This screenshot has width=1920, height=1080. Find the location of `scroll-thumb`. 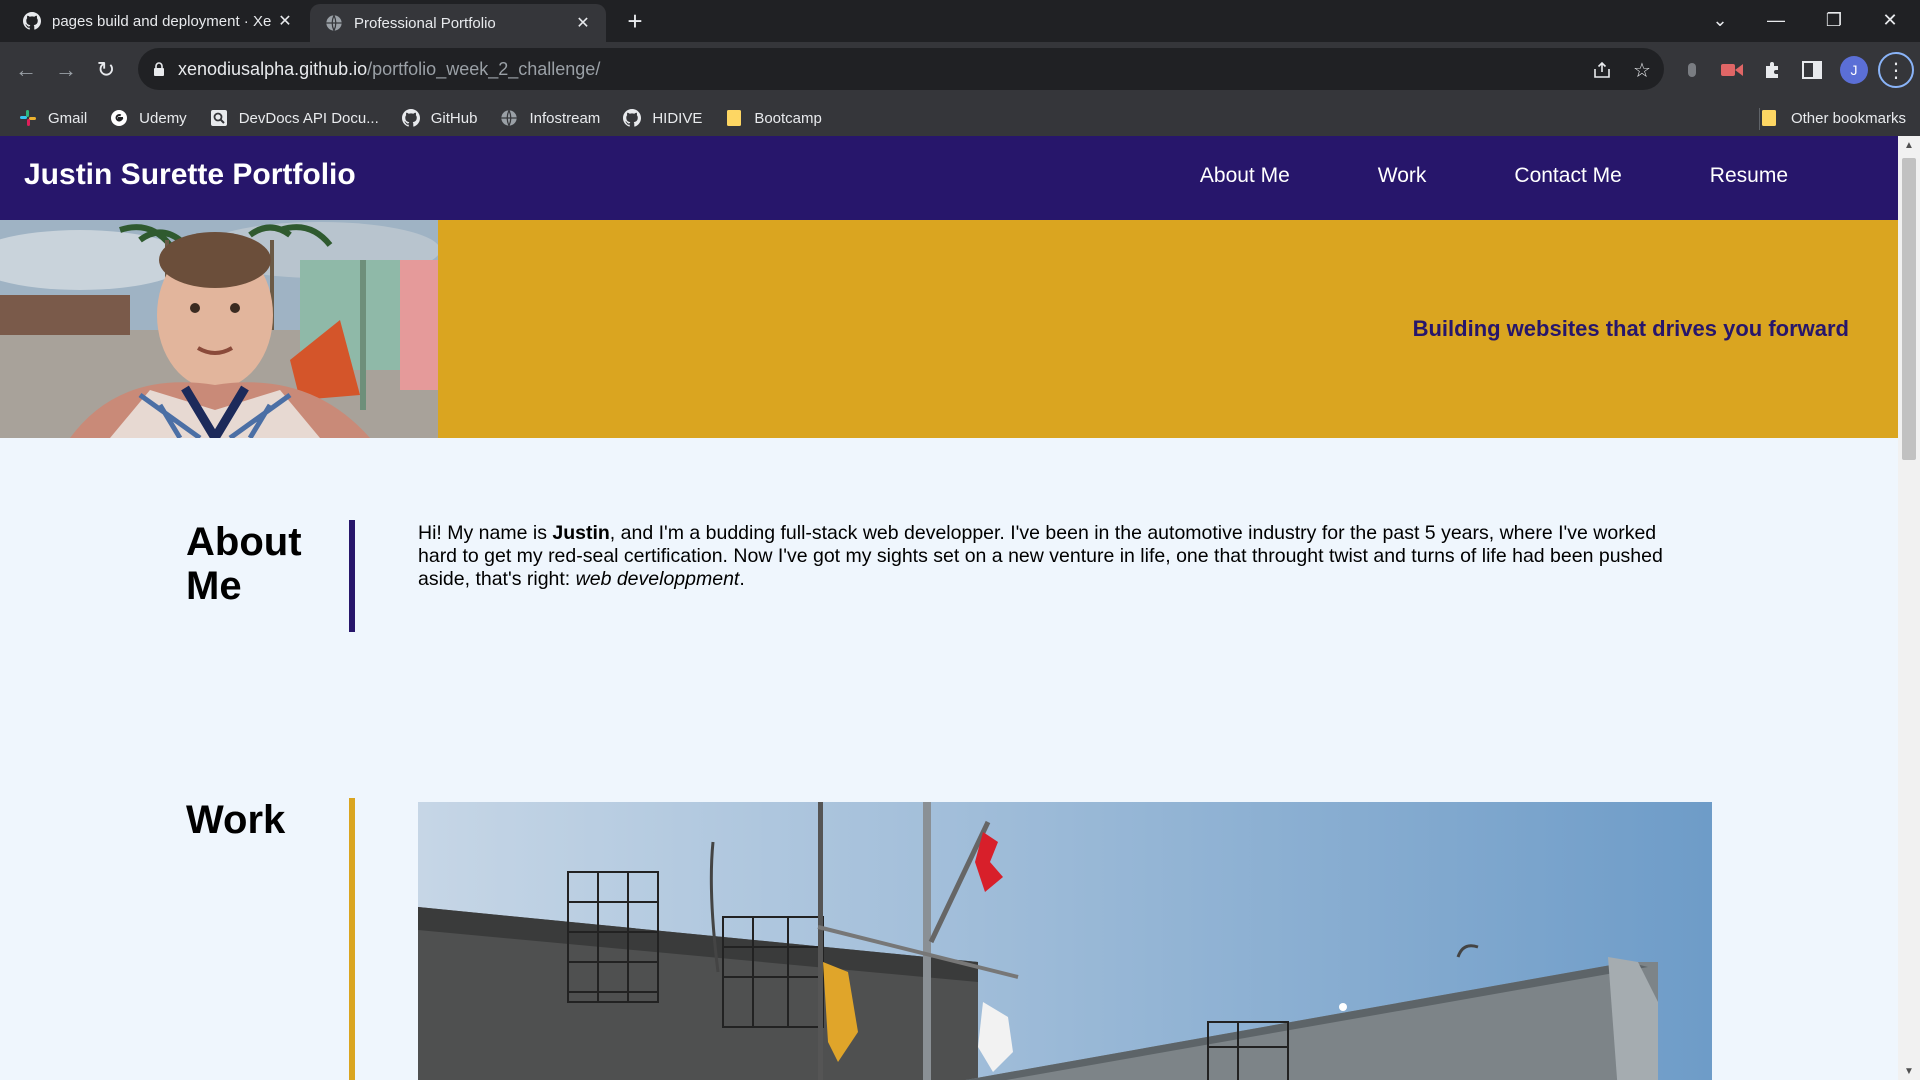

scroll-thumb is located at coordinates (1909, 309).